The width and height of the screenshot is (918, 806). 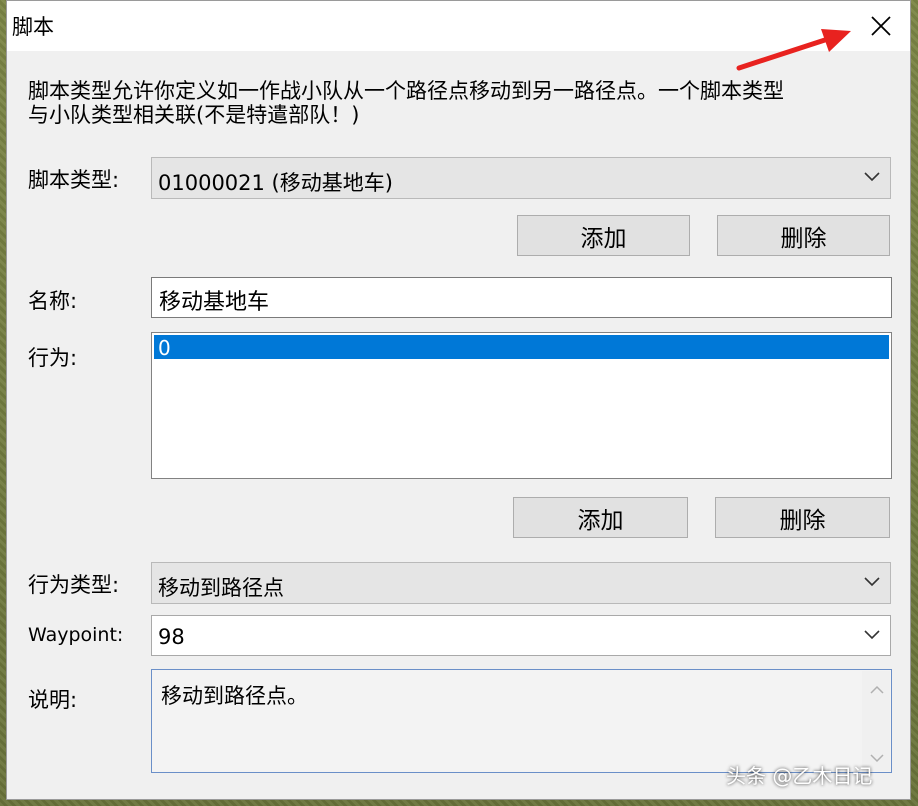 What do you see at coordinates (171, 637) in the screenshot?
I see `waypoint-value: 98` at bounding box center [171, 637].